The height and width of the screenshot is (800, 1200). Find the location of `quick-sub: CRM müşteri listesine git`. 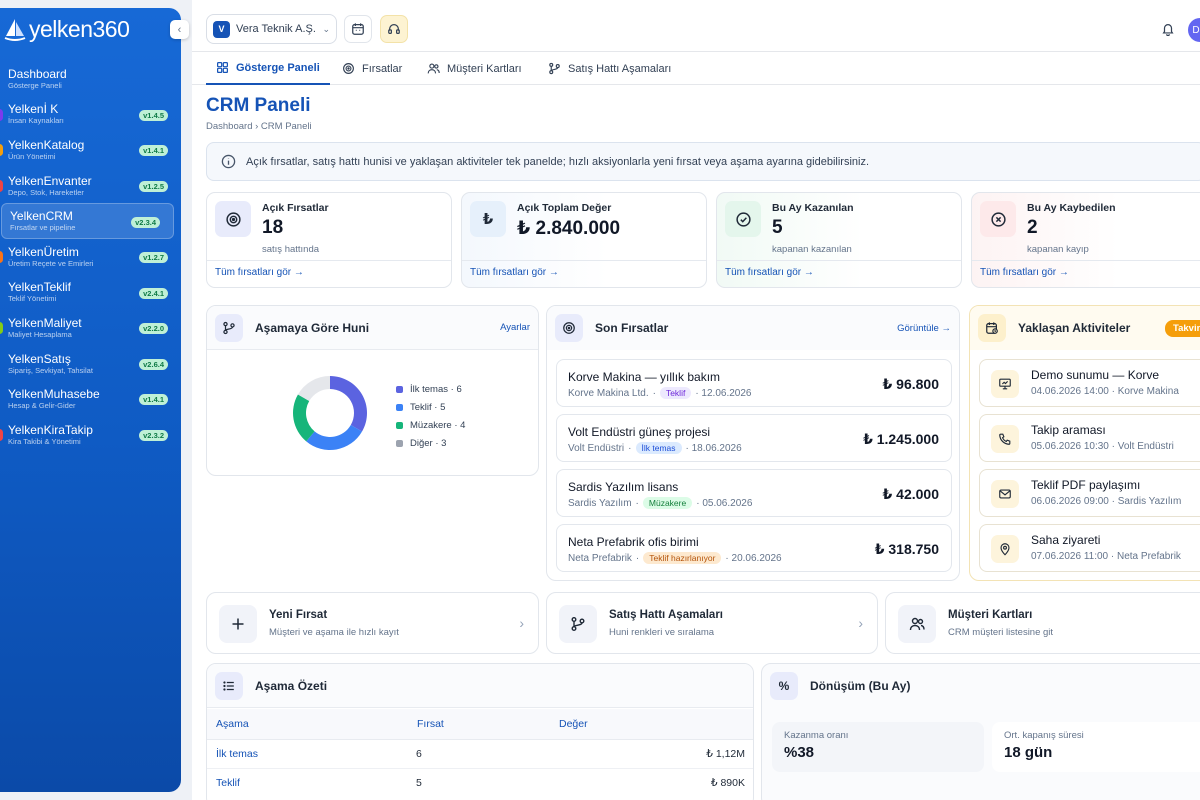

quick-sub: CRM müşteri listesine git is located at coordinates (1001, 632).